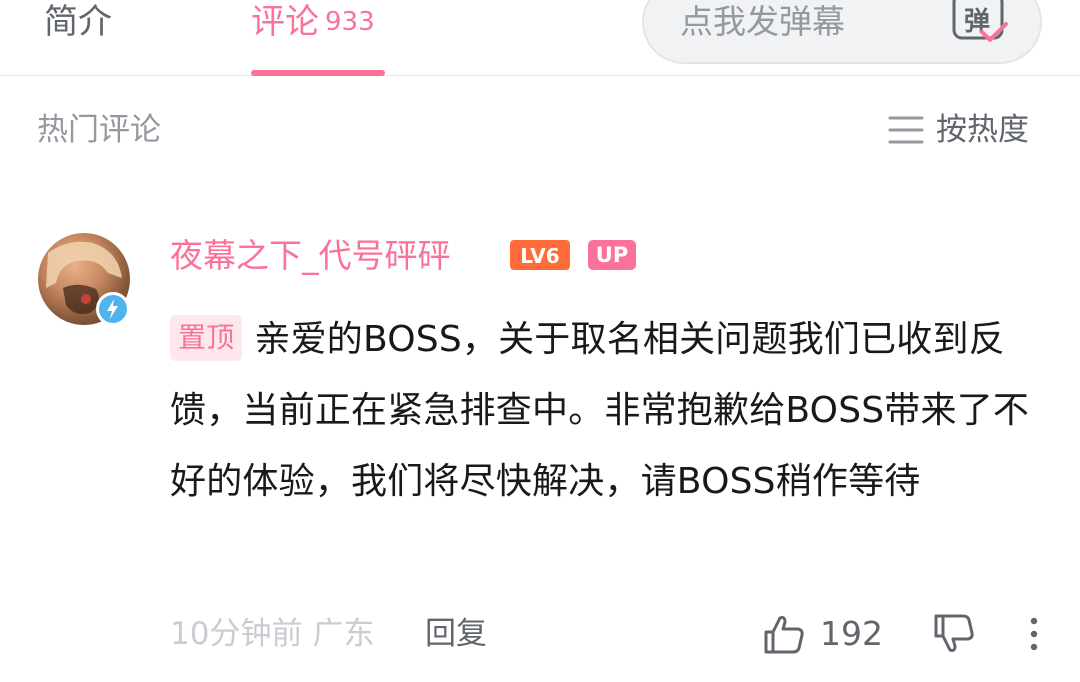 Image resolution: width=1080 pixels, height=682 pixels. What do you see at coordinates (982, 130) in the screenshot?
I see `sort-button: 按热度` at bounding box center [982, 130].